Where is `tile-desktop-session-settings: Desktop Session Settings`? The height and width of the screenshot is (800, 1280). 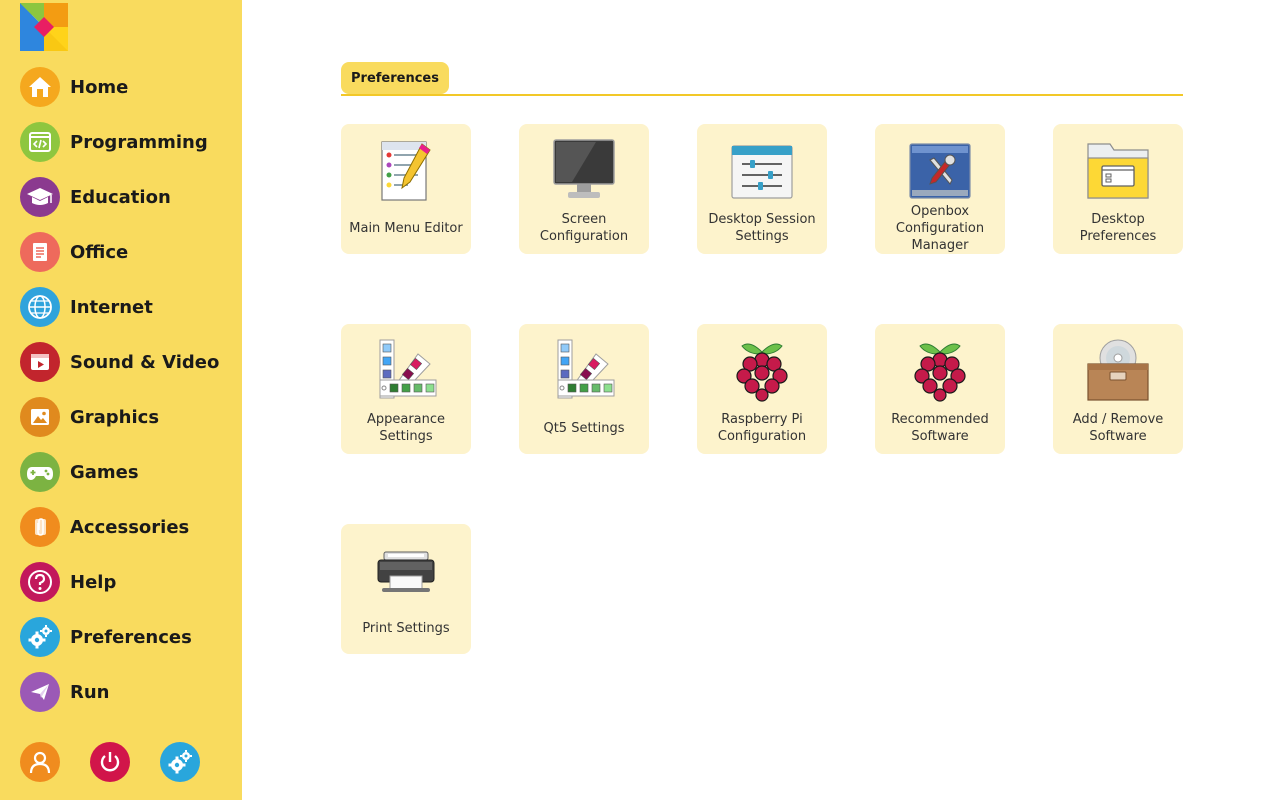
tile-desktop-session-settings: Desktop Session Settings is located at coordinates (762, 189).